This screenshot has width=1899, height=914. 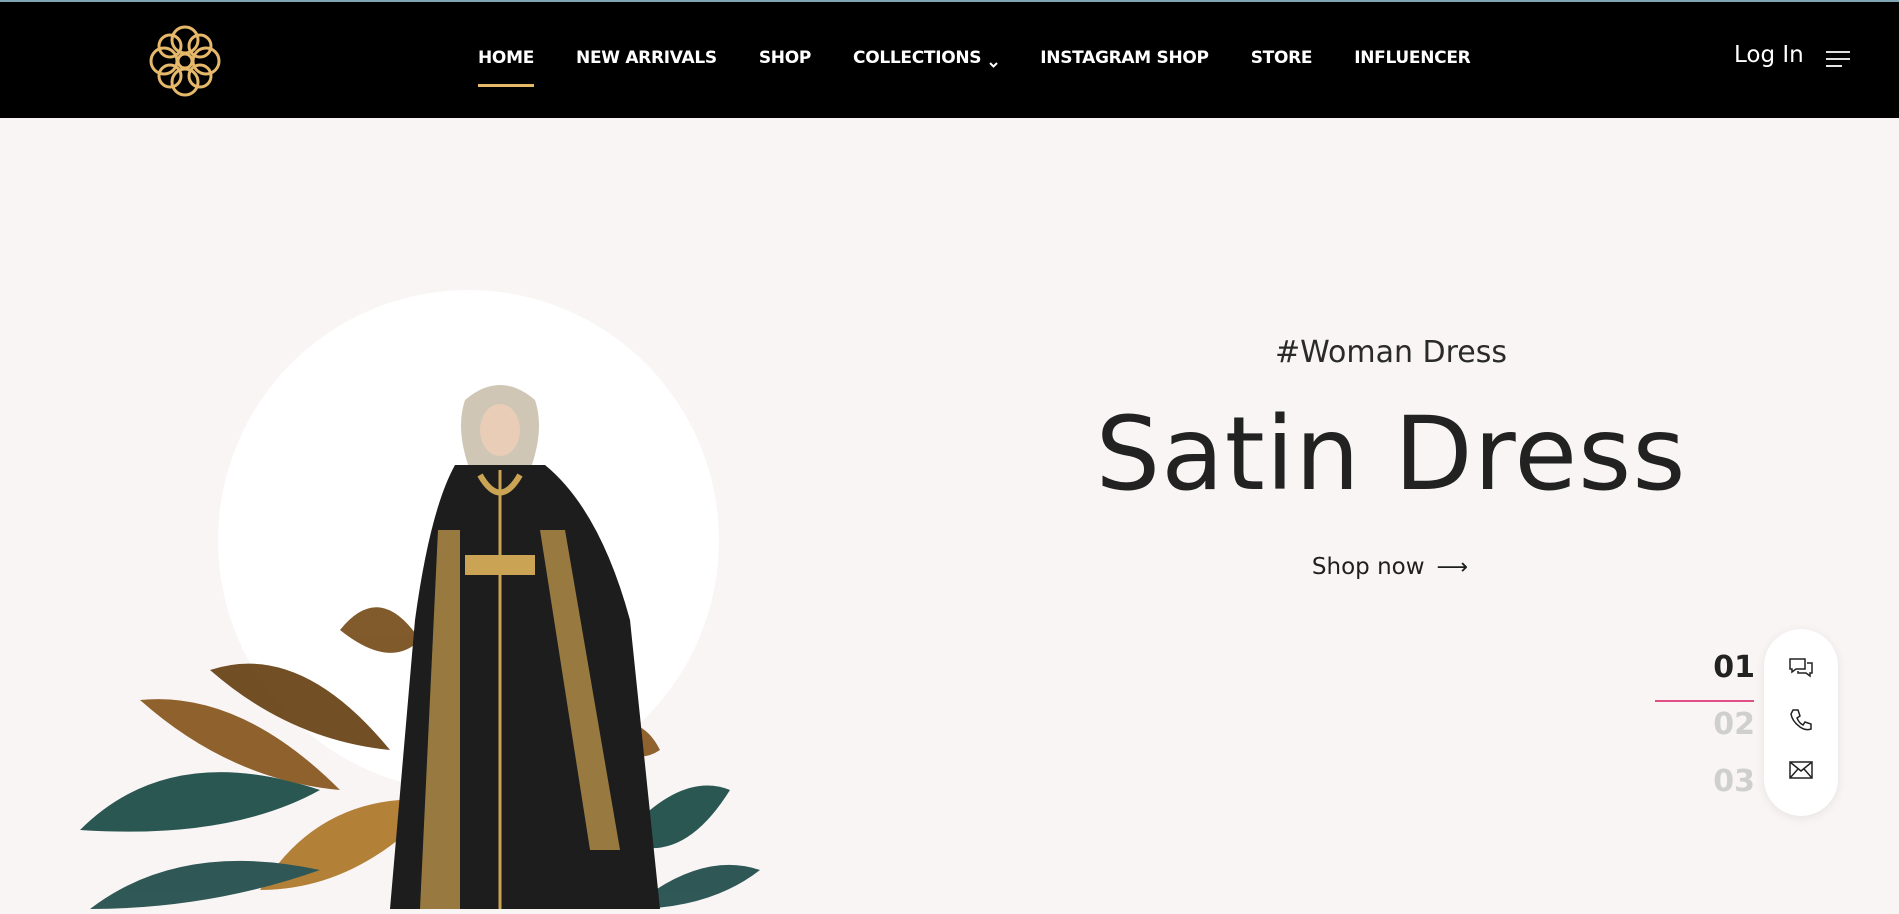 I want to click on nav-influencer-label: INFLUENCER, so click(x=1412, y=58).